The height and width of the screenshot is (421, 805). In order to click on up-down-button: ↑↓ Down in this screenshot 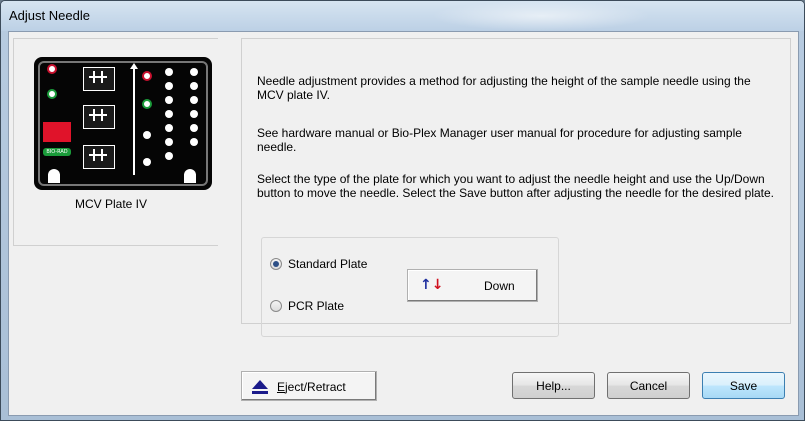, I will do `click(472, 285)`.